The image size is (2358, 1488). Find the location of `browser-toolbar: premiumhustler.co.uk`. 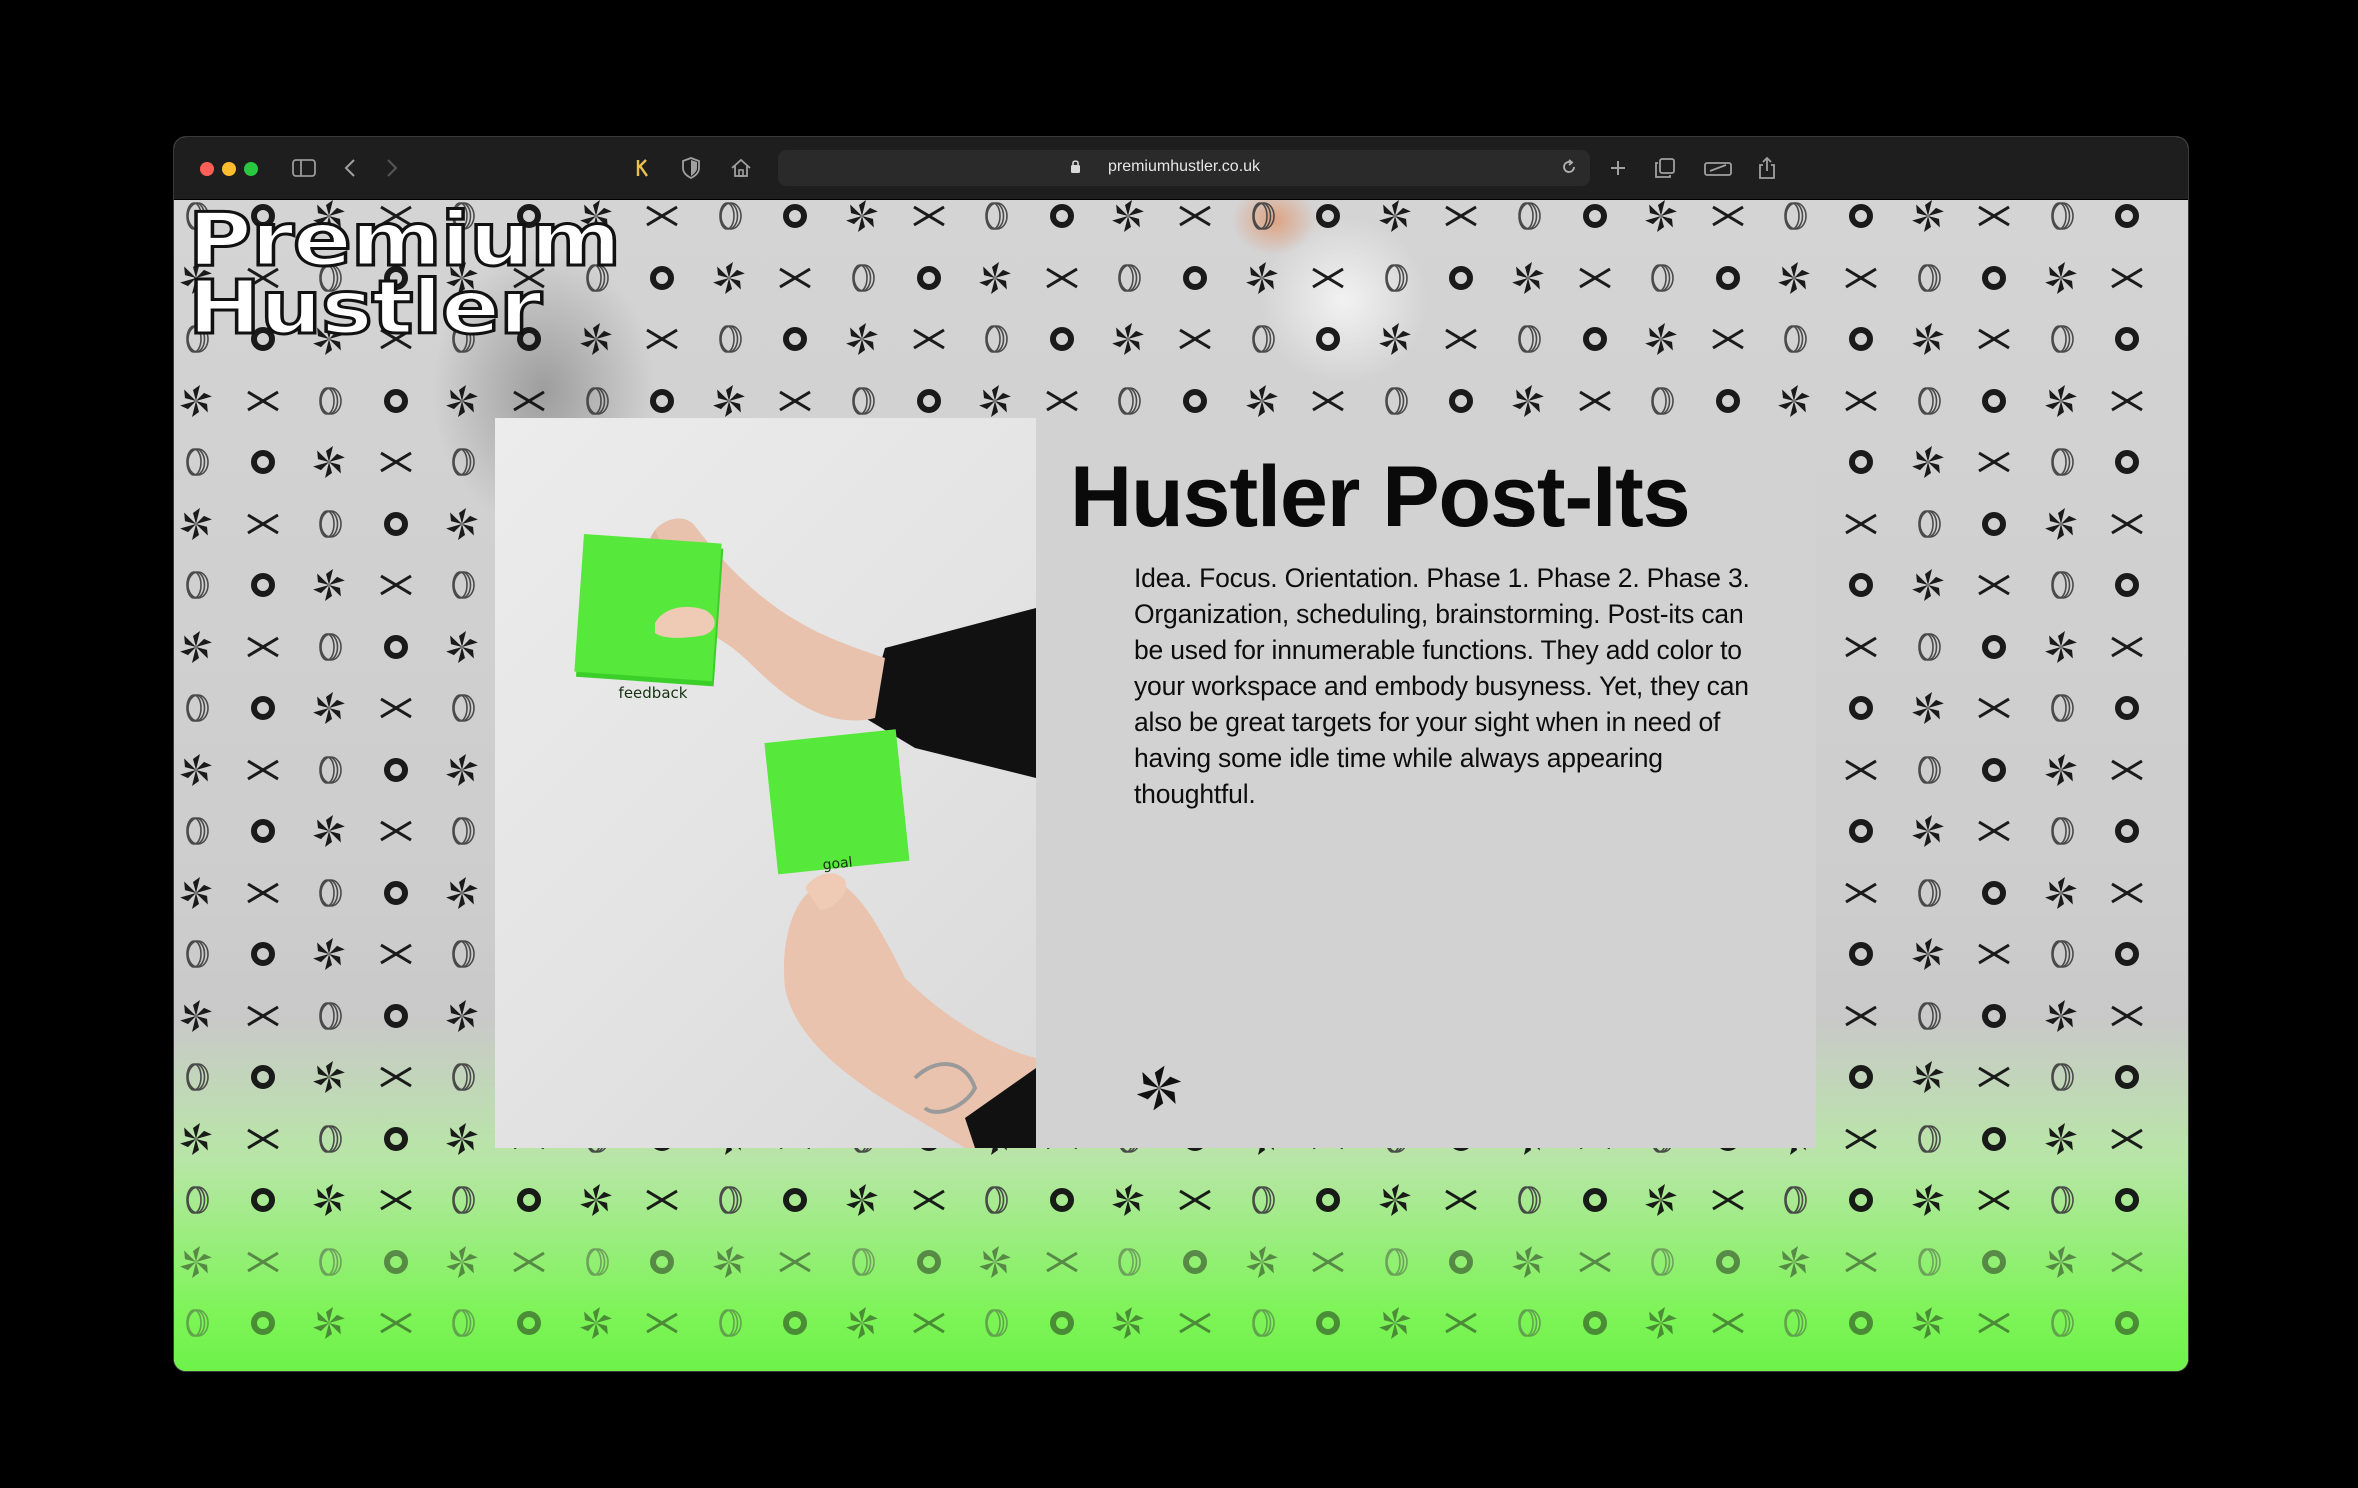

browser-toolbar: premiumhustler.co.uk is located at coordinates (1181, 168).